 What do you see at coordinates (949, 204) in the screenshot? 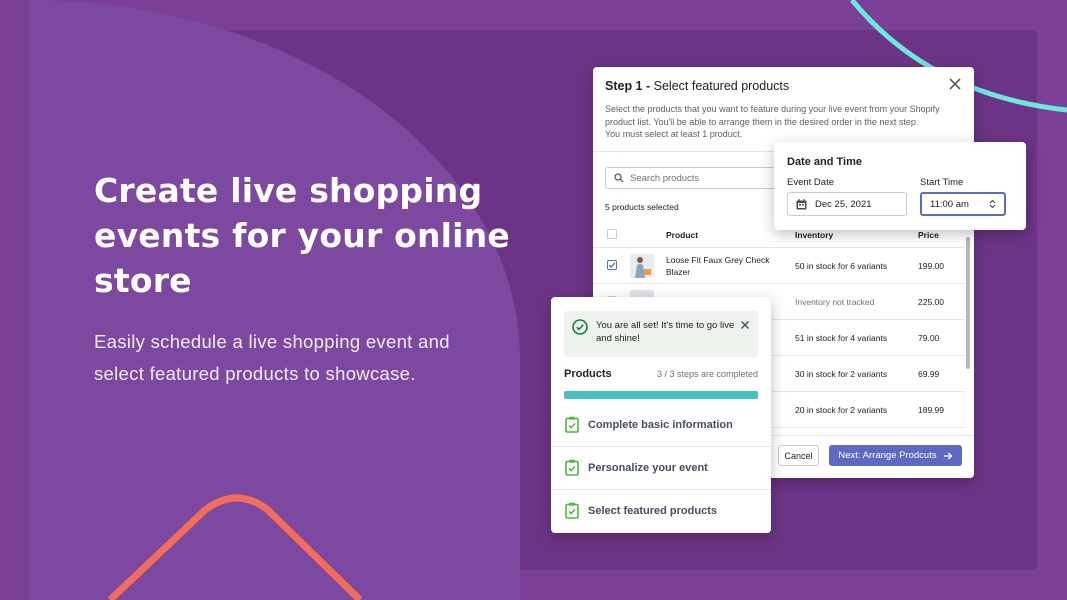
I see `start-time-value: 11:00 am` at bounding box center [949, 204].